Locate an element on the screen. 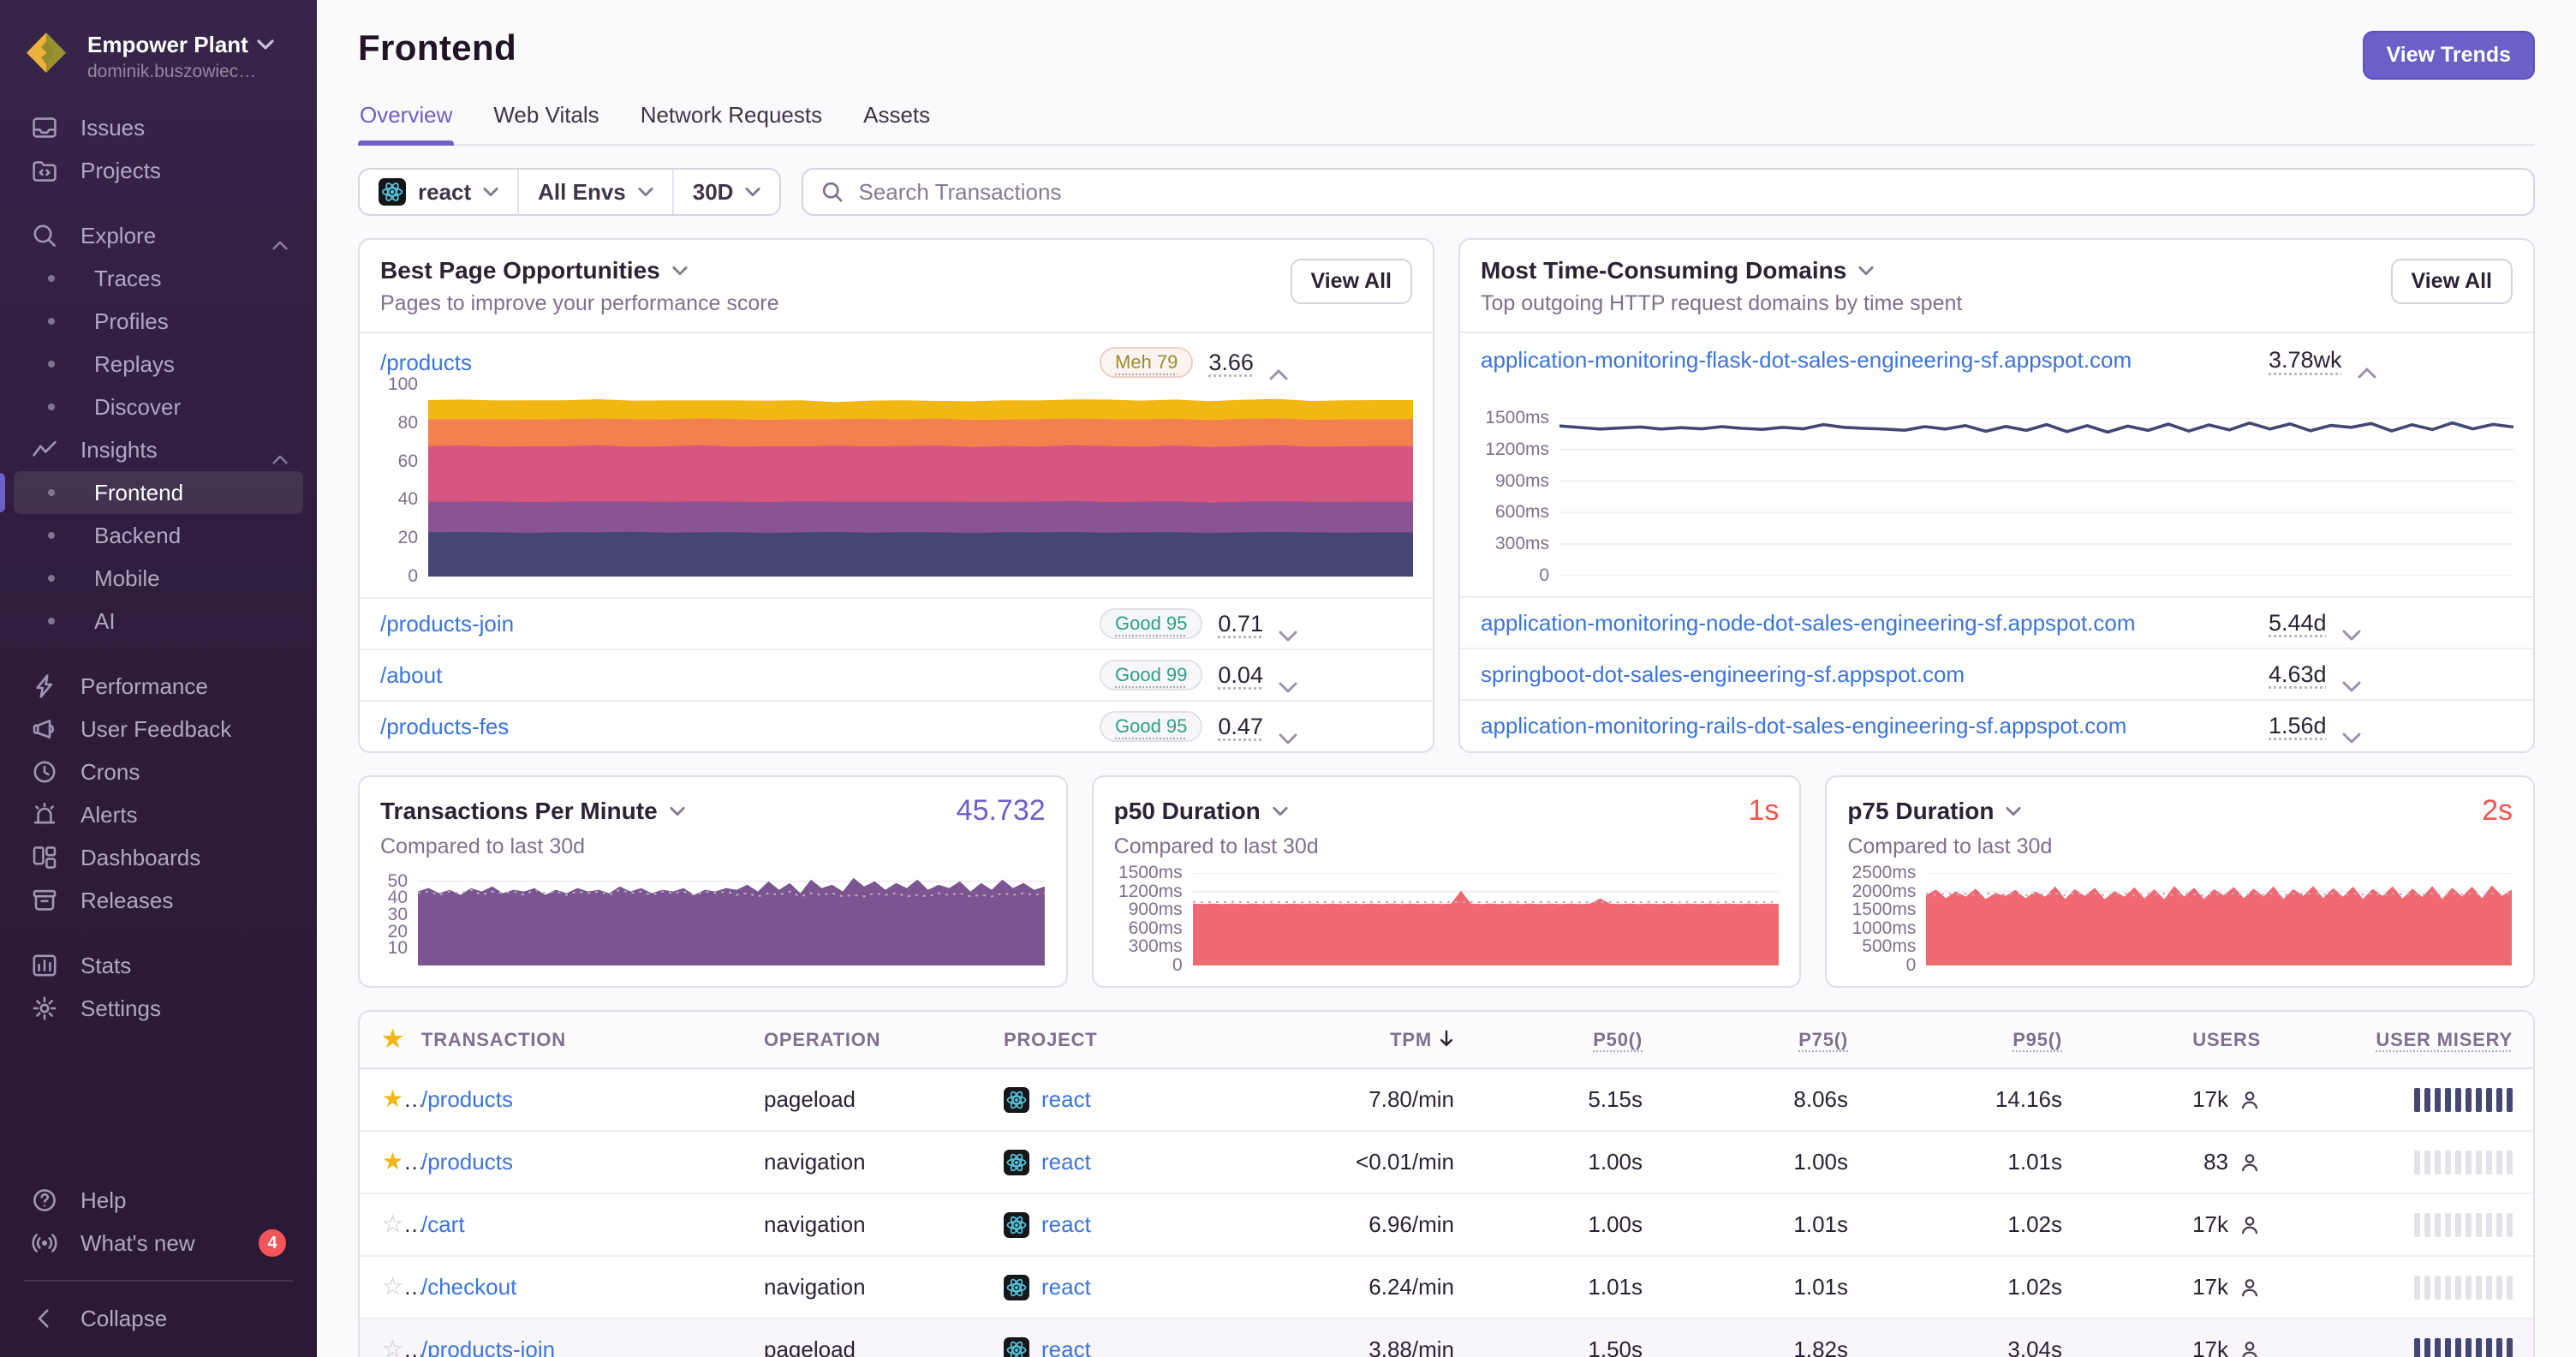 The width and height of the screenshot is (2576, 1357). environment-filter-value: All Envs is located at coordinates (582, 191).